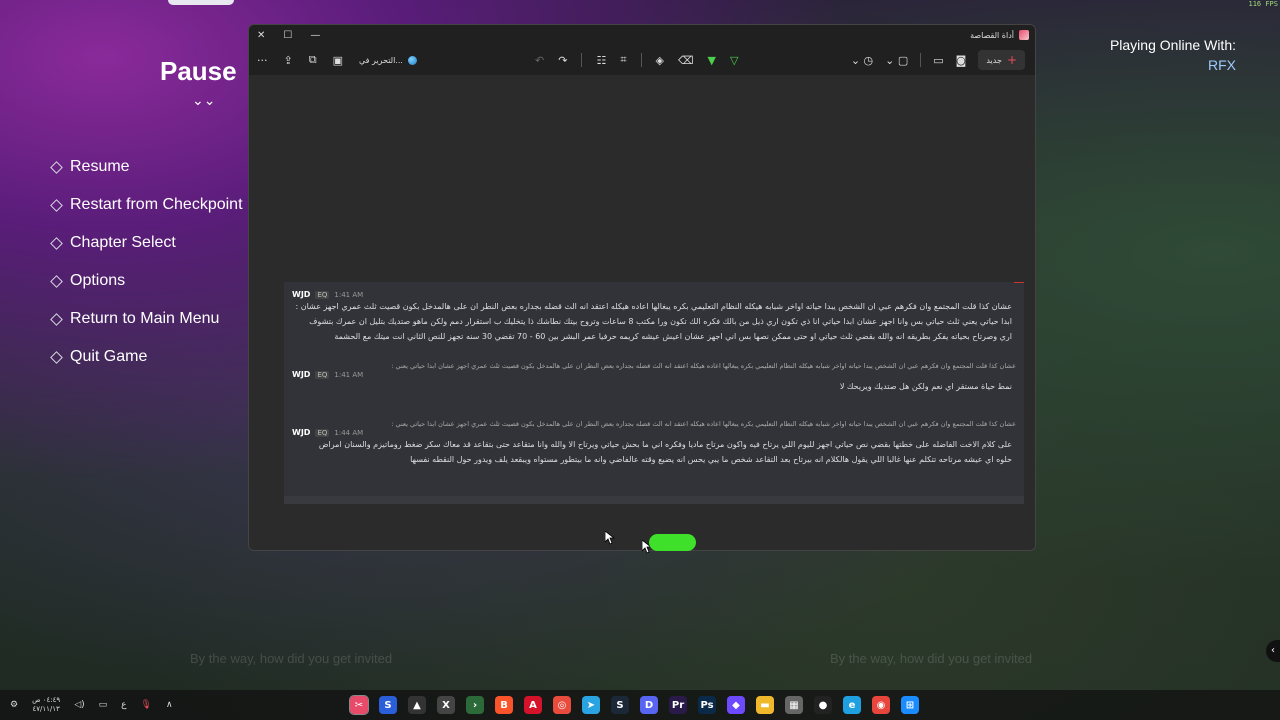 The image size is (1280, 720). Describe the element at coordinates (98, 280) in the screenshot. I see `menu-item-label: Options` at that location.